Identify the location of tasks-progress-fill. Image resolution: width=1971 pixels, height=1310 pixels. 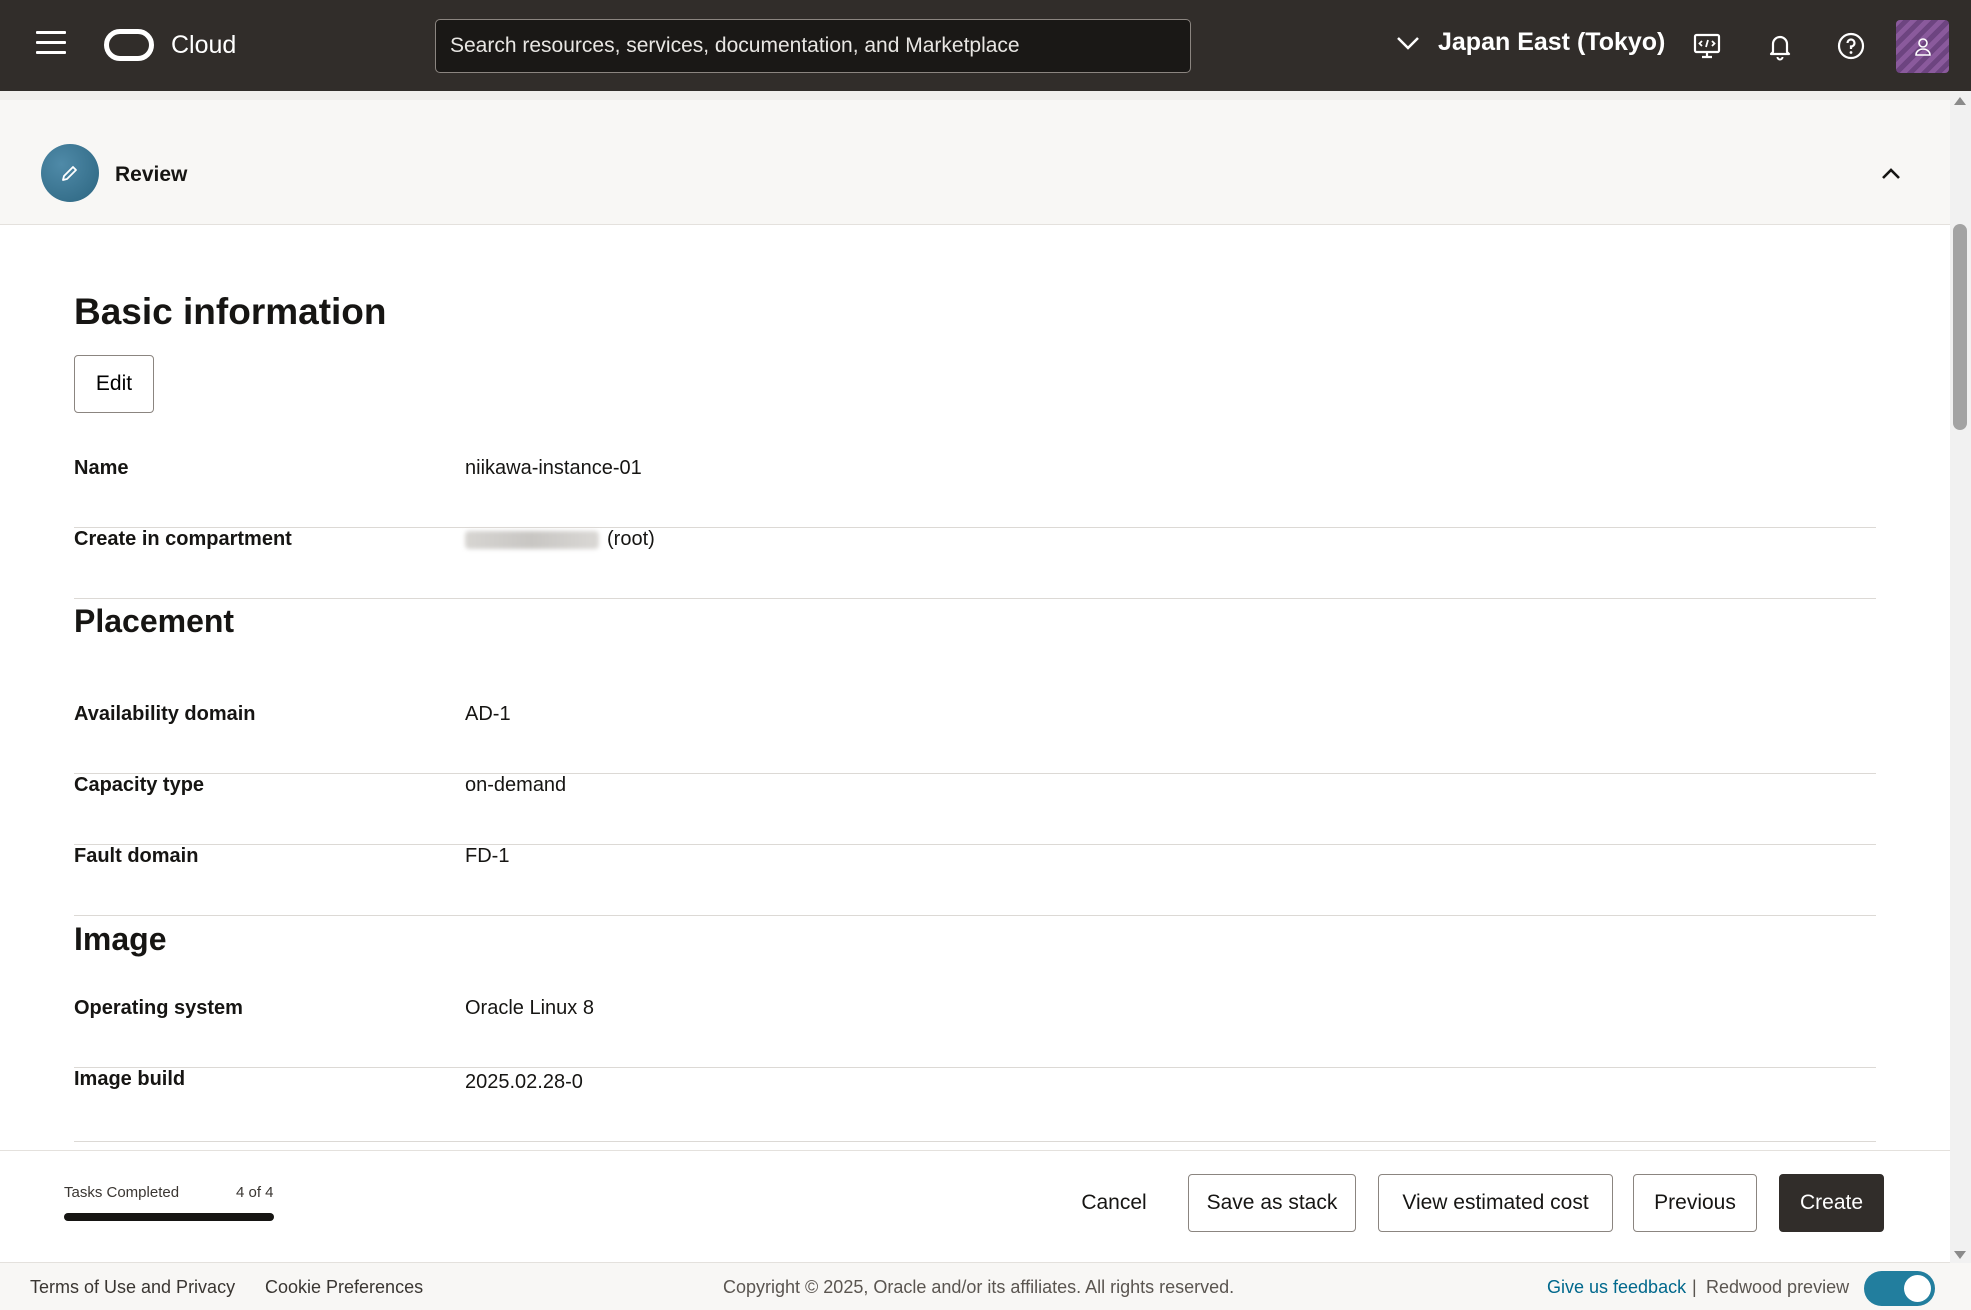
(169, 1217).